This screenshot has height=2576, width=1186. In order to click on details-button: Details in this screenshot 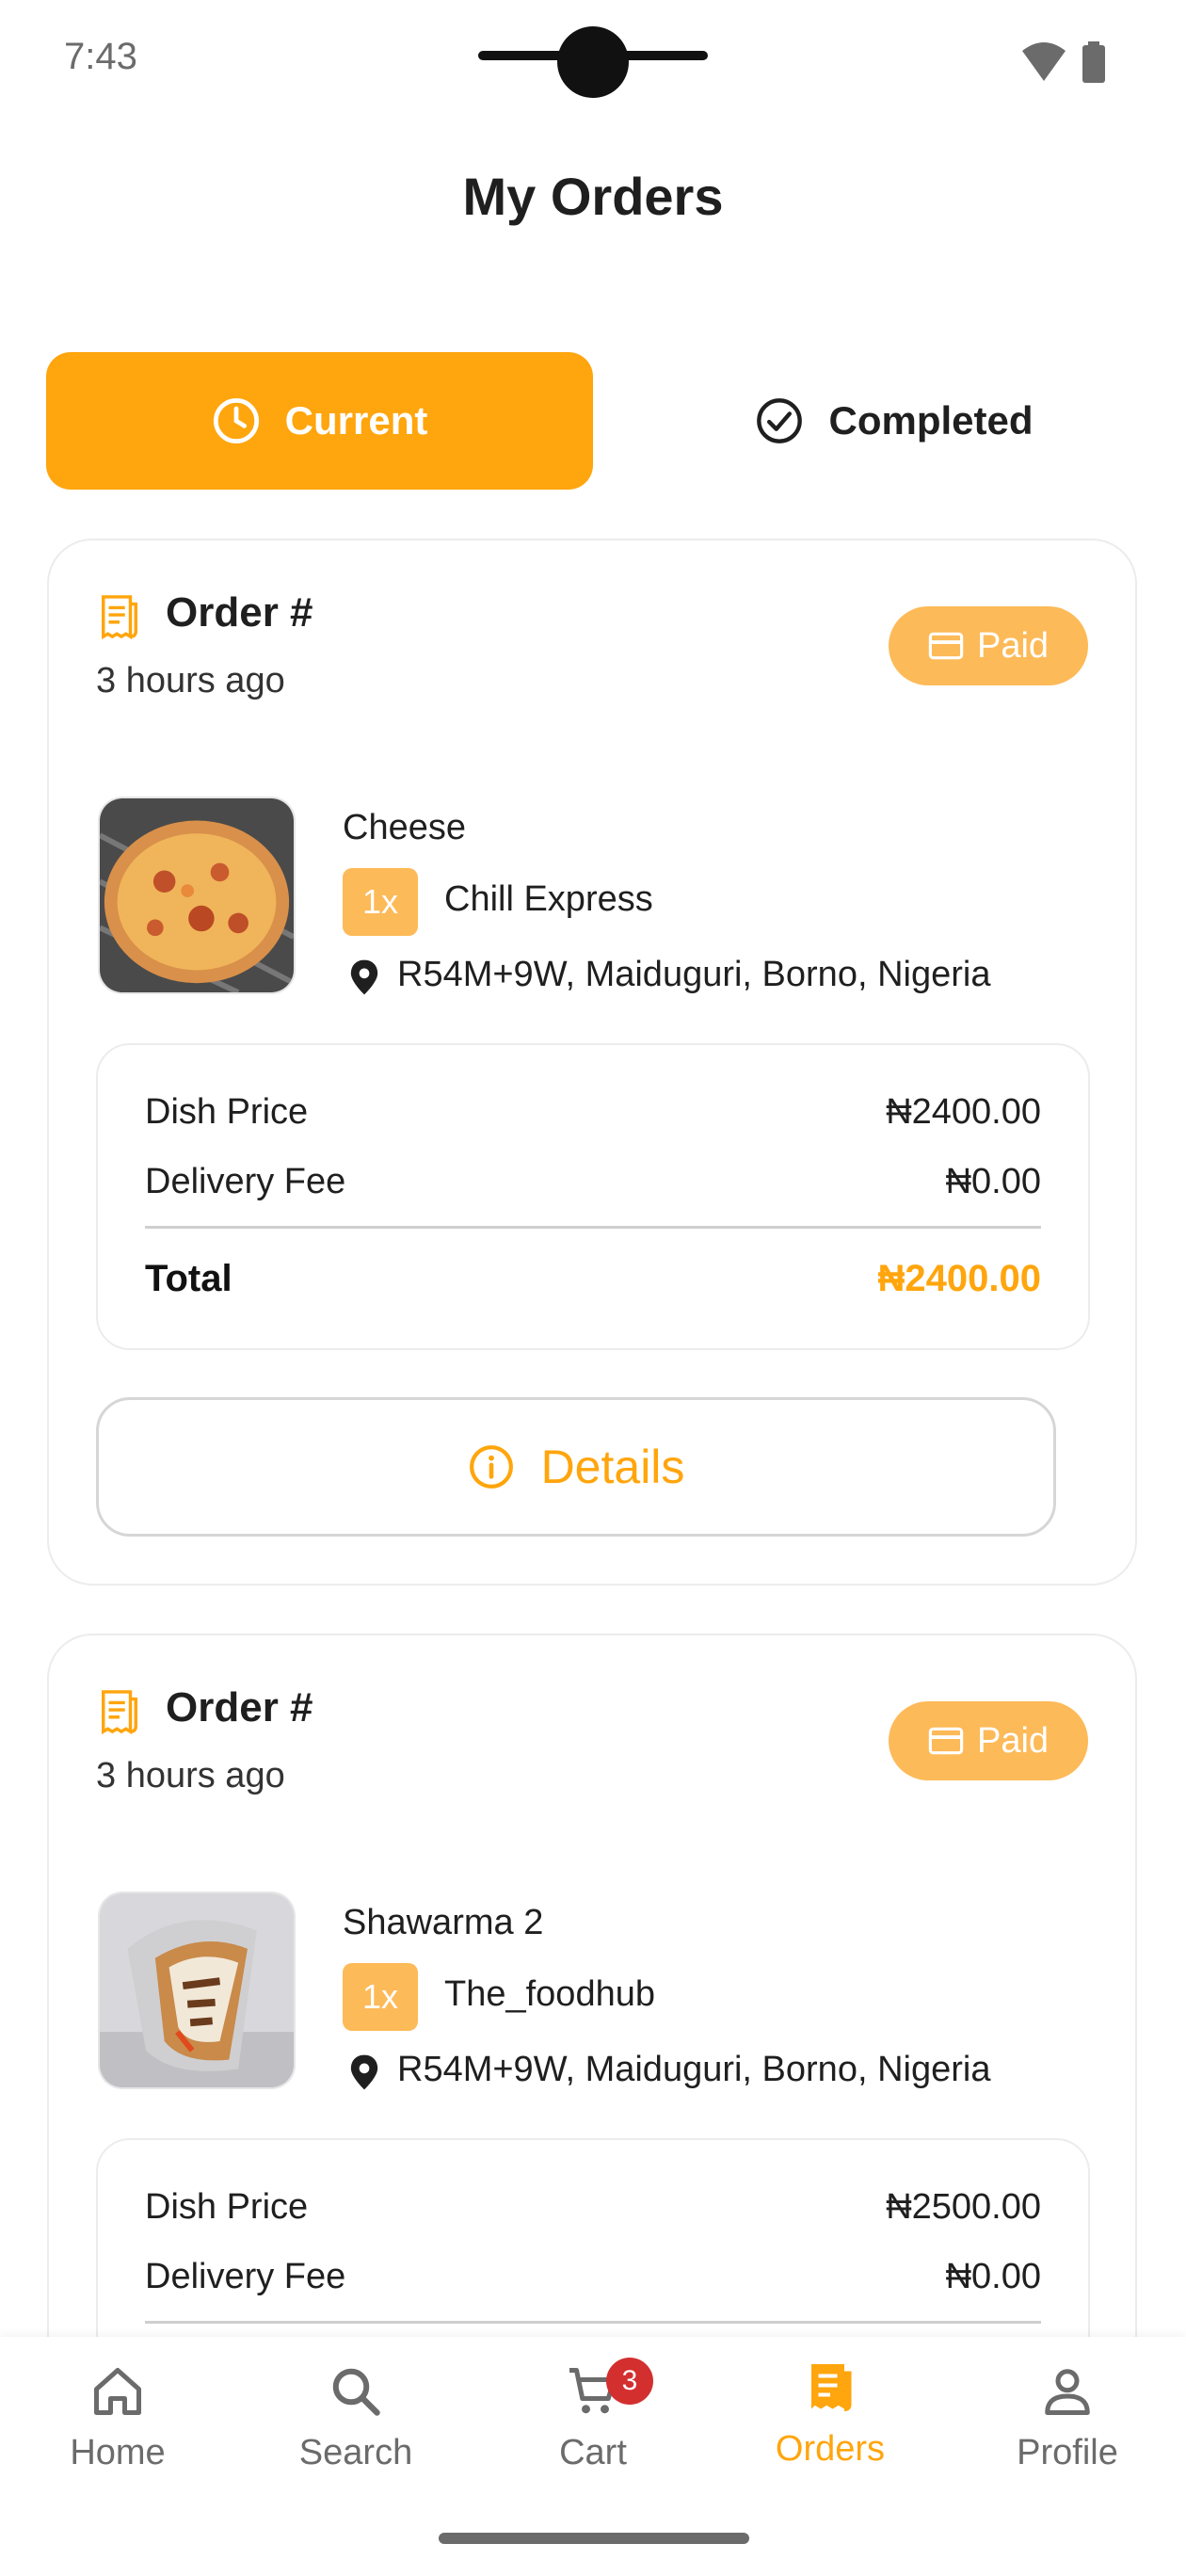, I will do `click(576, 1467)`.